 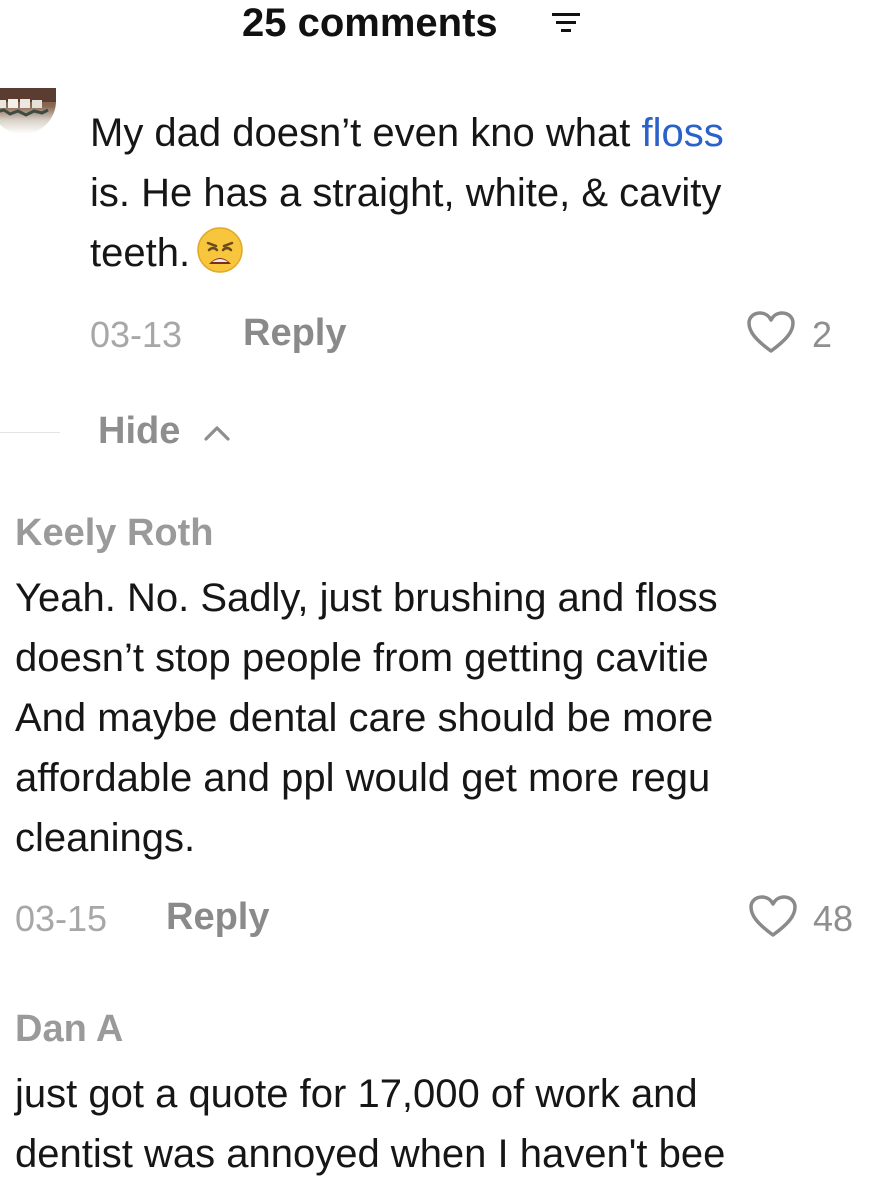 What do you see at coordinates (445, 917) in the screenshot?
I see `comment-meta: 03-15 Reply 48` at bounding box center [445, 917].